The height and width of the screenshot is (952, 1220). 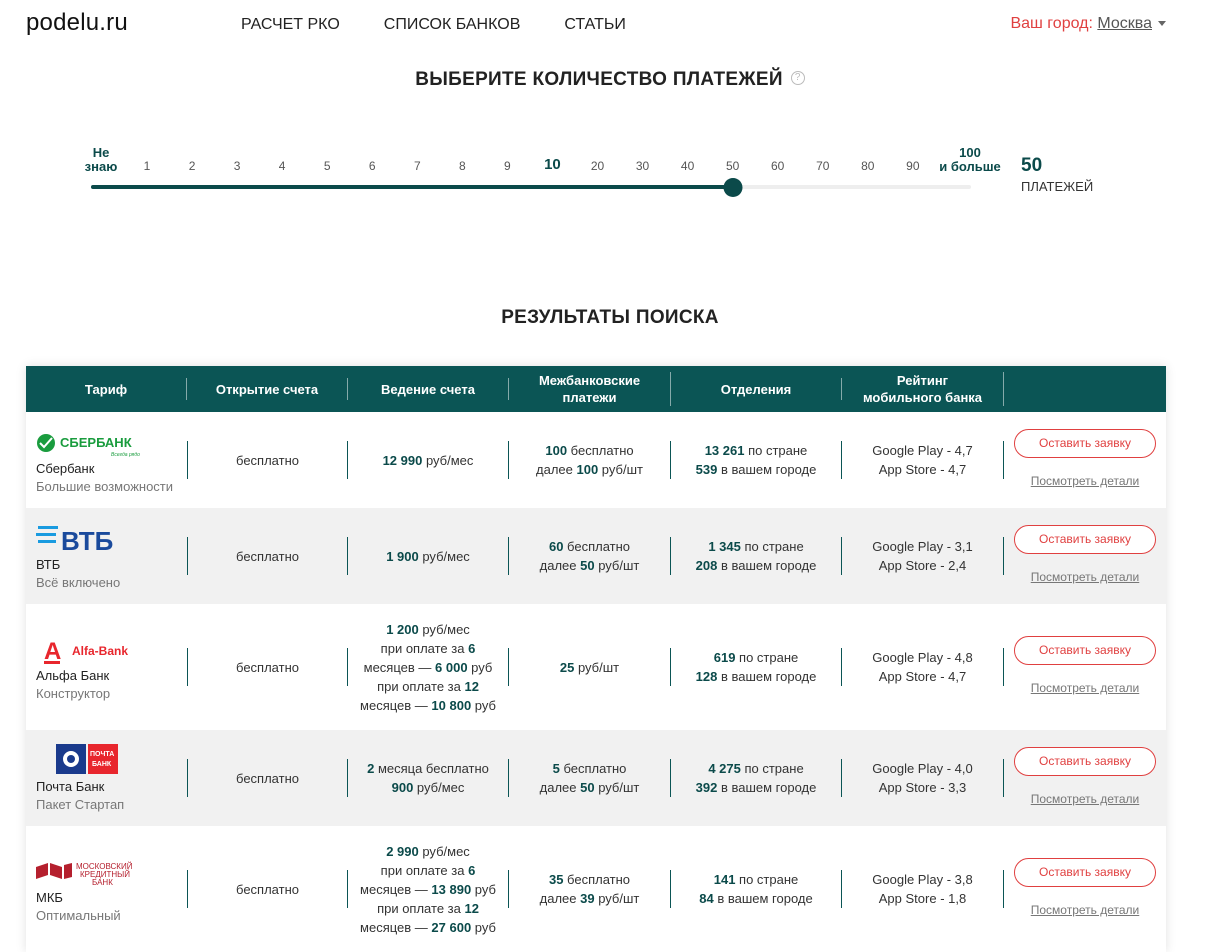 What do you see at coordinates (106, 778) in the screenshot?
I see `bank-cell: ПОЧТА БАНК Почта Банк Пакет Стартап` at bounding box center [106, 778].